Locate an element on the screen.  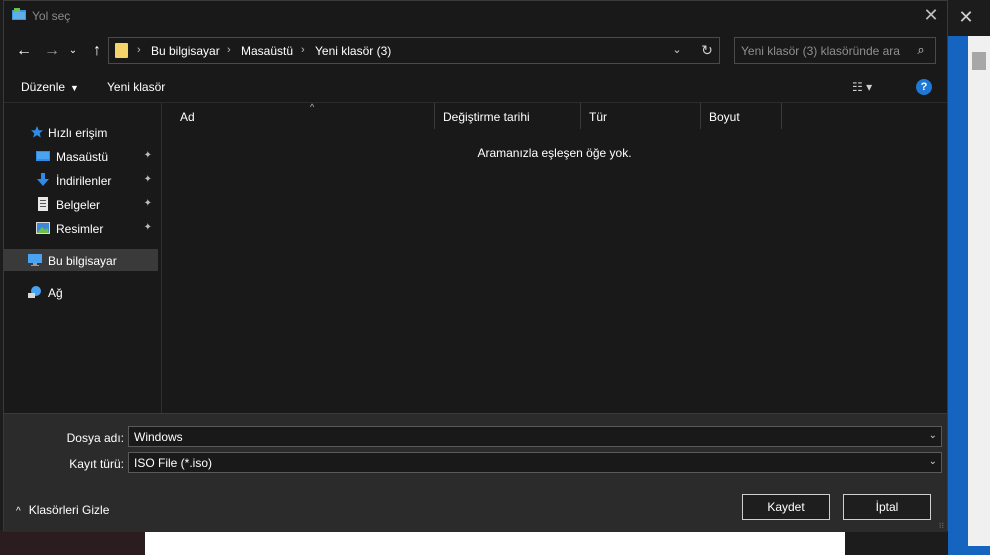
filename-value: Windows is located at coordinates (158, 437).